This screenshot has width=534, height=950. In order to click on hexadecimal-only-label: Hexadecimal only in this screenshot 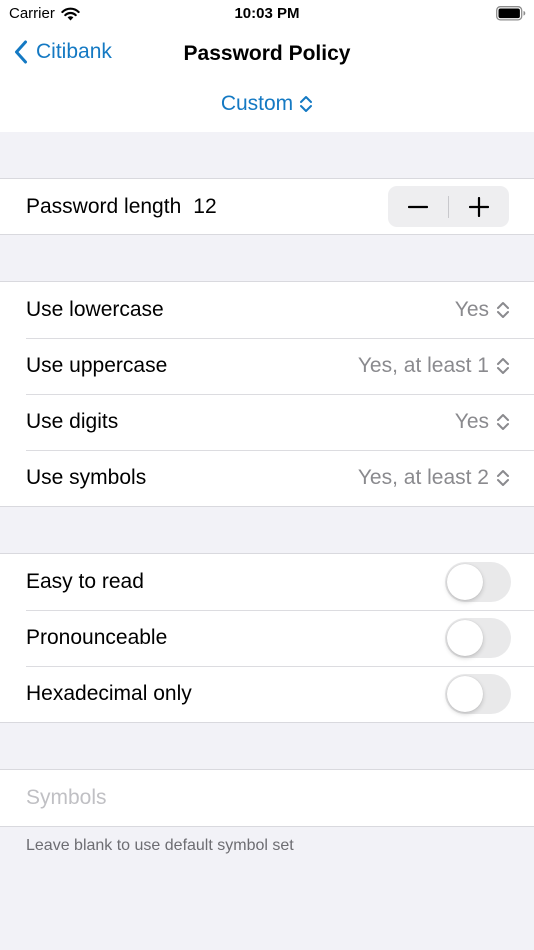, I will do `click(109, 693)`.